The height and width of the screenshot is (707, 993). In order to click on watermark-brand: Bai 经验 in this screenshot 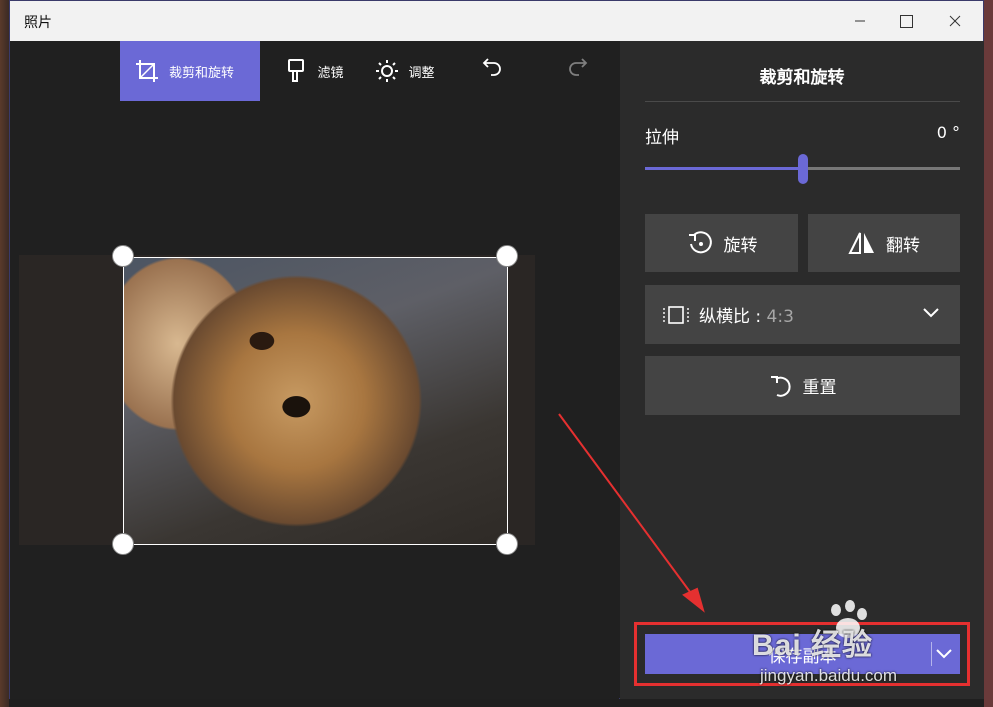, I will do `click(813, 645)`.